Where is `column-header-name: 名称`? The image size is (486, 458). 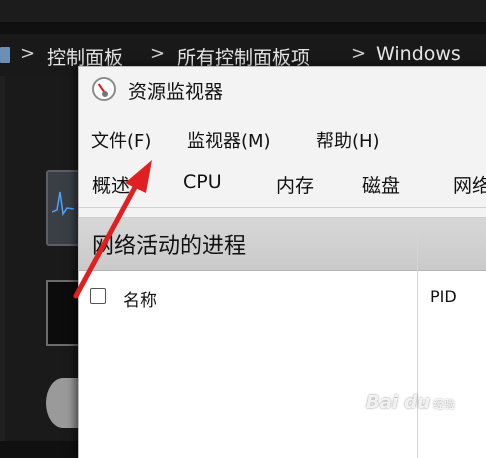
column-header-name: 名称 is located at coordinates (140, 298).